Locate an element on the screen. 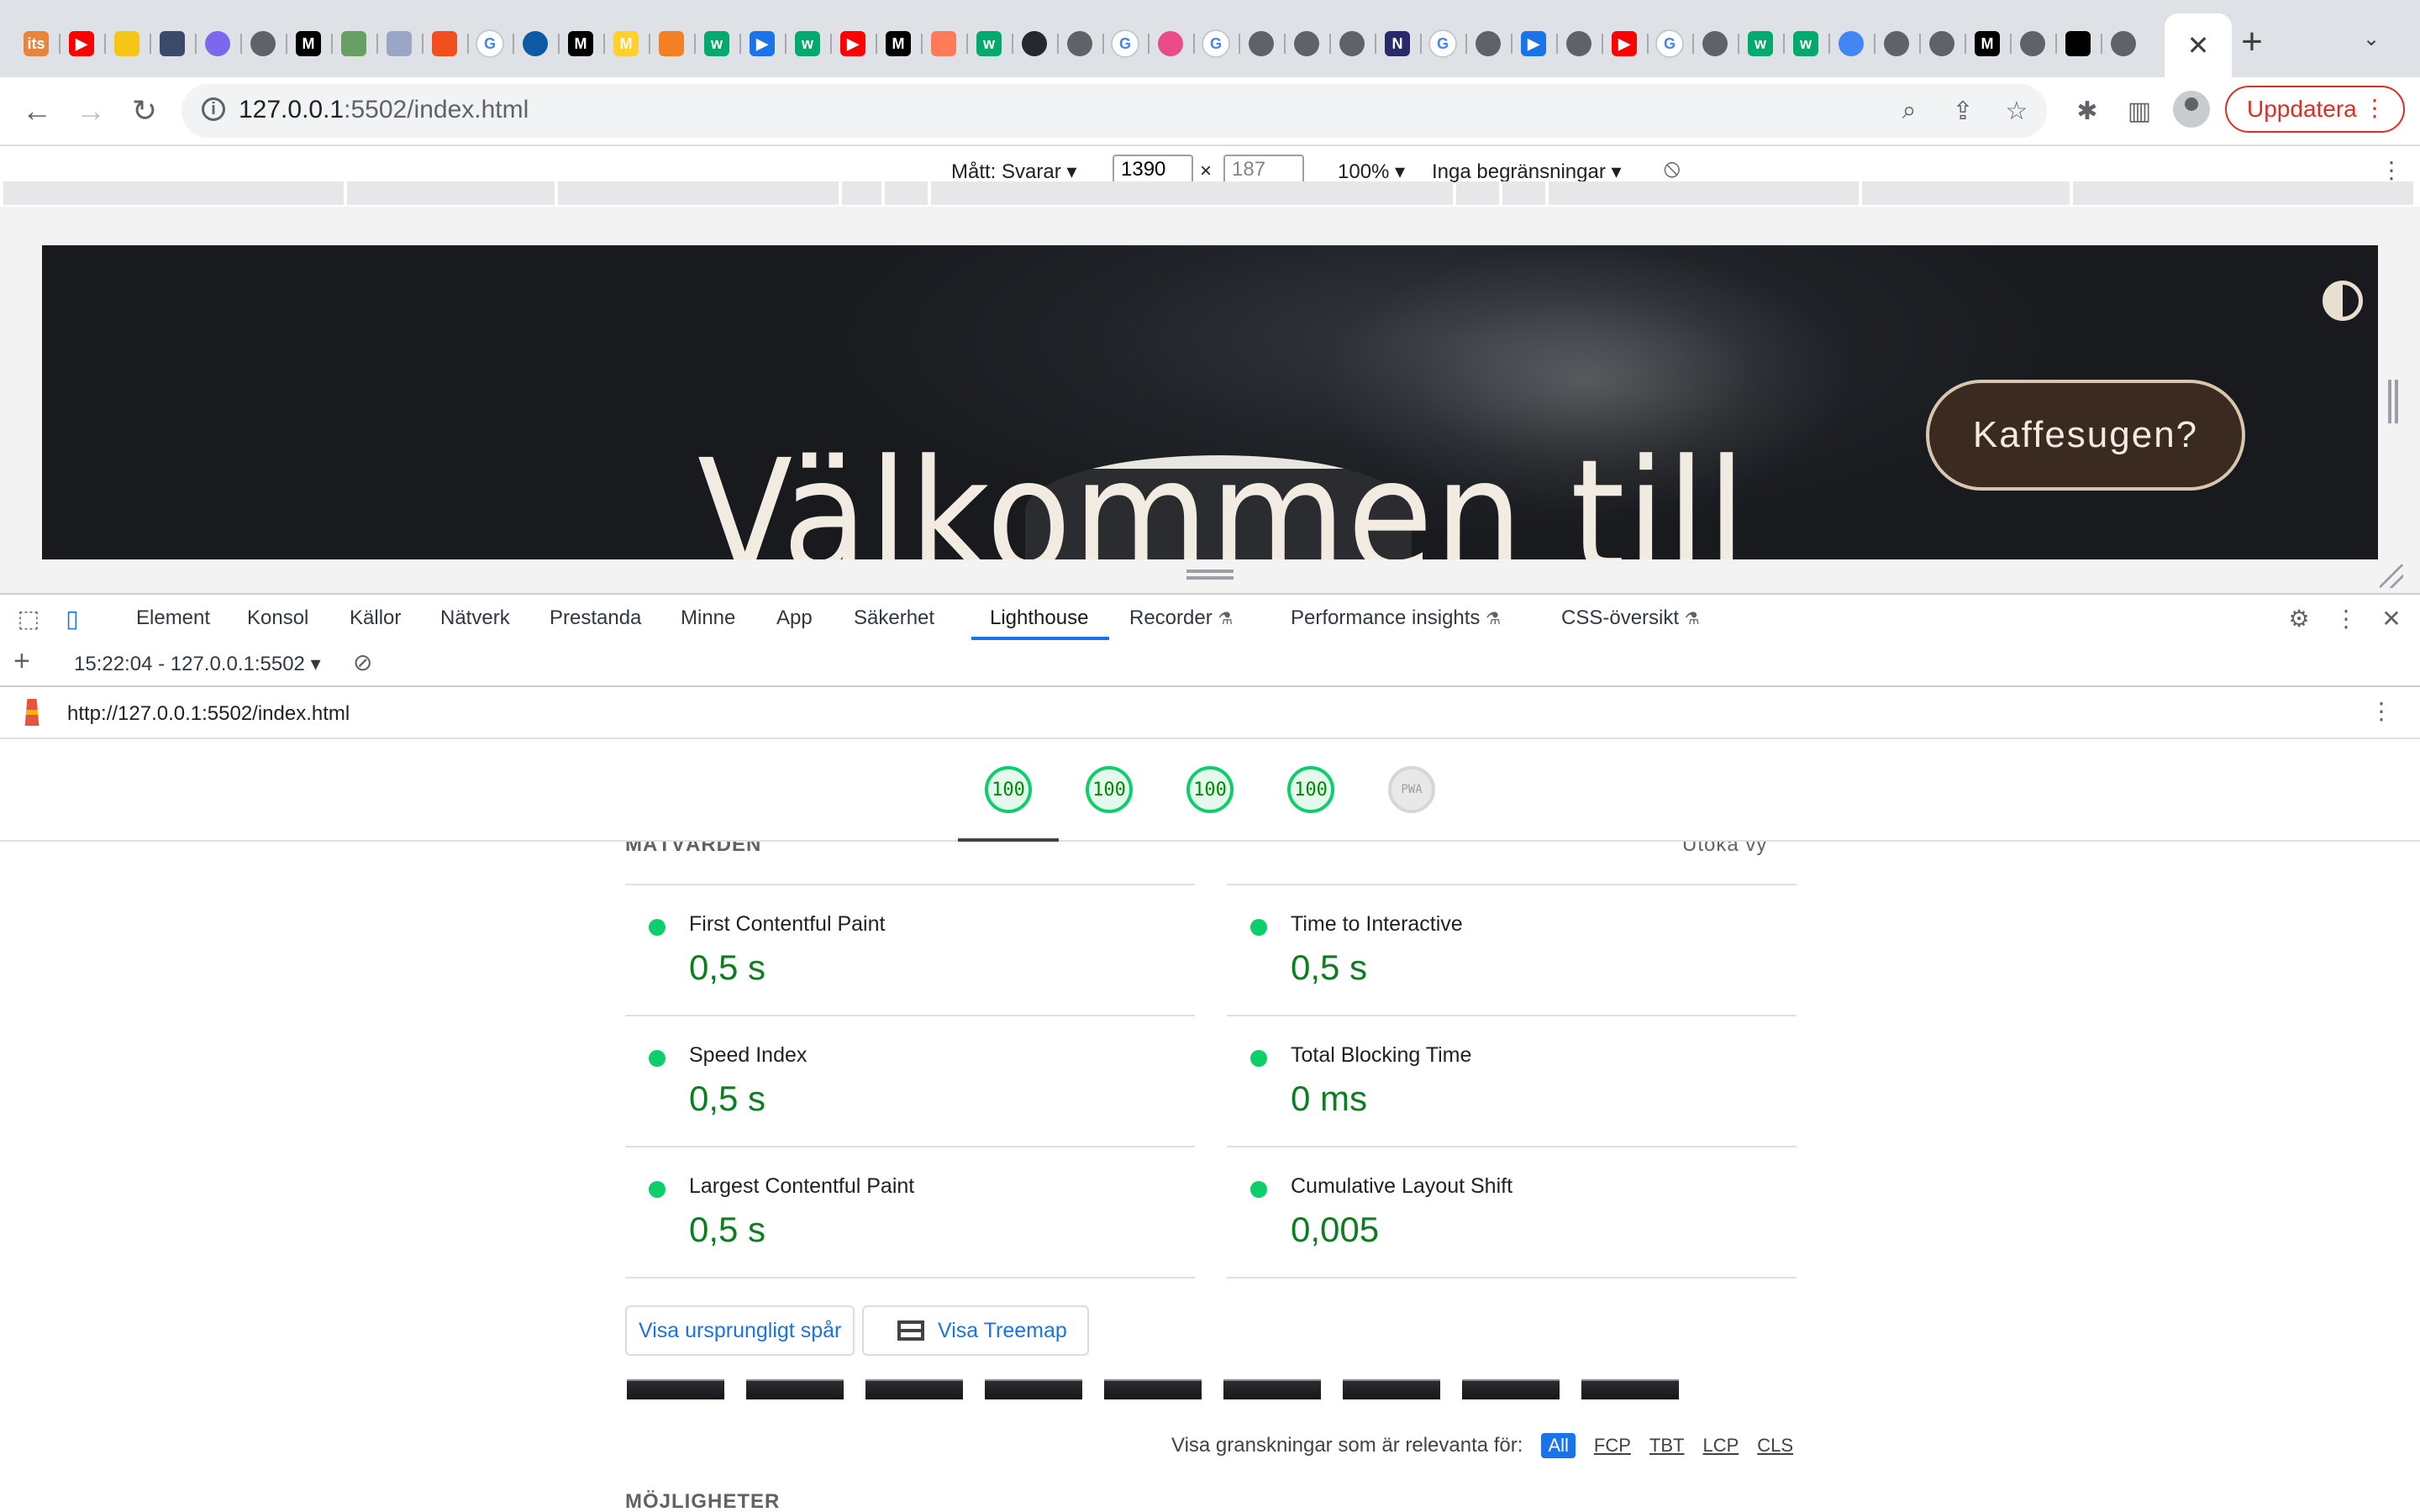 This screenshot has width=2420, height=1512. clear-icon: ⊘ is located at coordinates (362, 662).